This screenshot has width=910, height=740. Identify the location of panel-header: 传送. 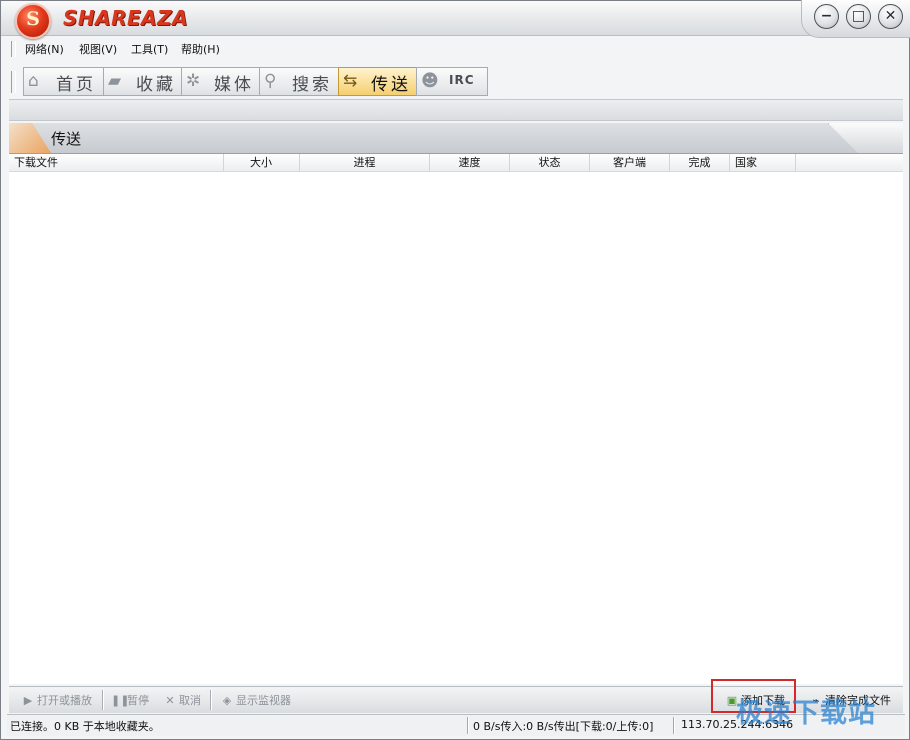
(456, 138).